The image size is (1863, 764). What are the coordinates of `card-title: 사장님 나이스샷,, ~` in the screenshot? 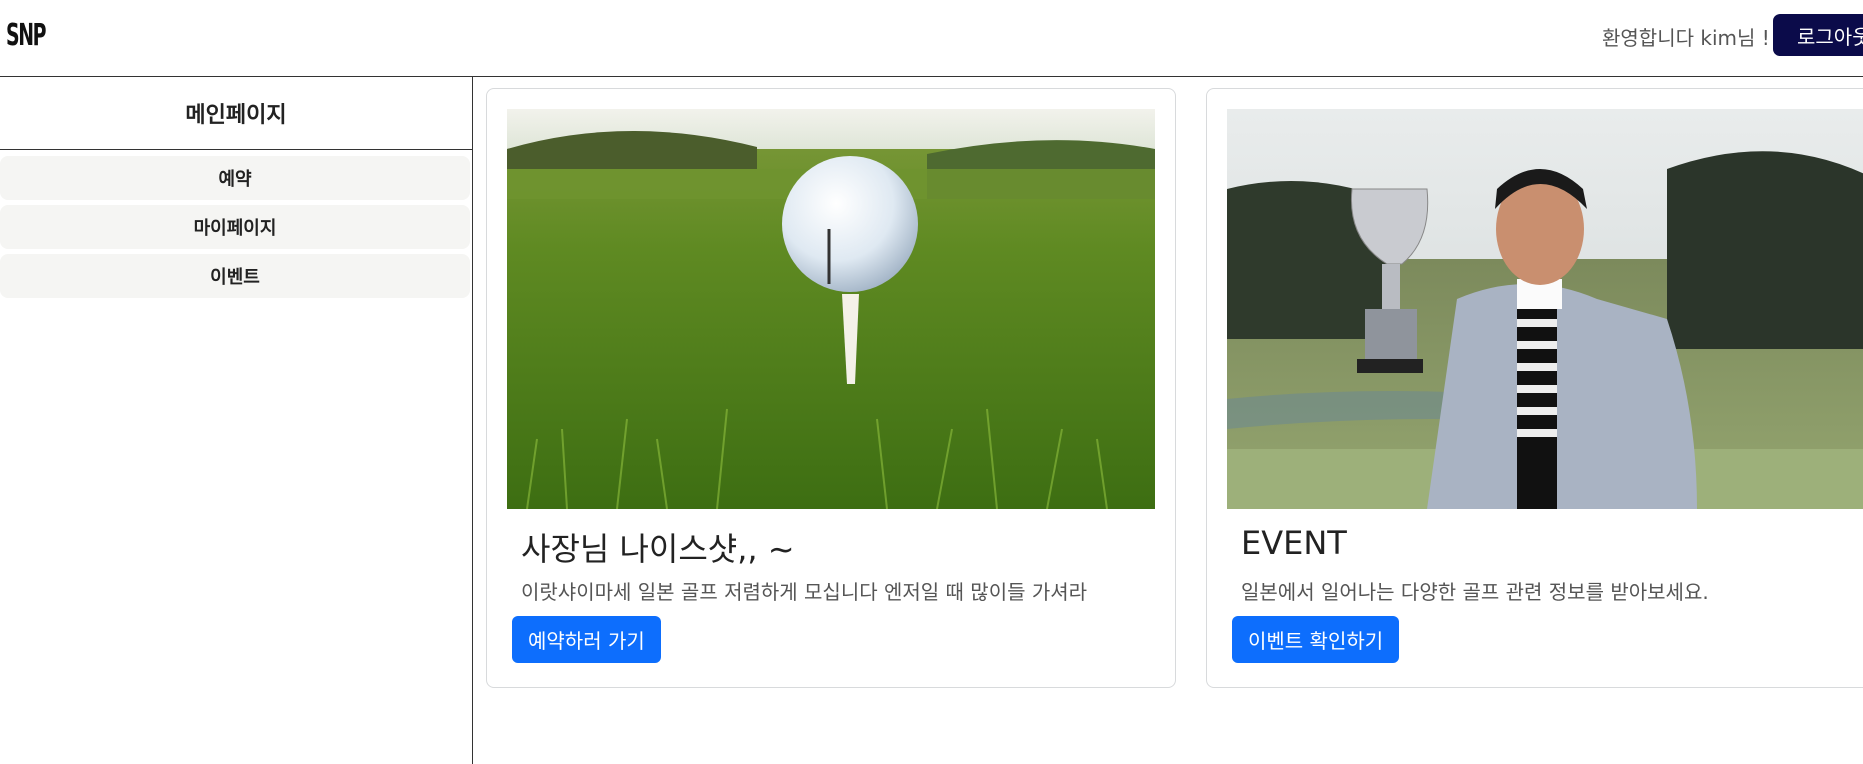 It's located at (658, 549).